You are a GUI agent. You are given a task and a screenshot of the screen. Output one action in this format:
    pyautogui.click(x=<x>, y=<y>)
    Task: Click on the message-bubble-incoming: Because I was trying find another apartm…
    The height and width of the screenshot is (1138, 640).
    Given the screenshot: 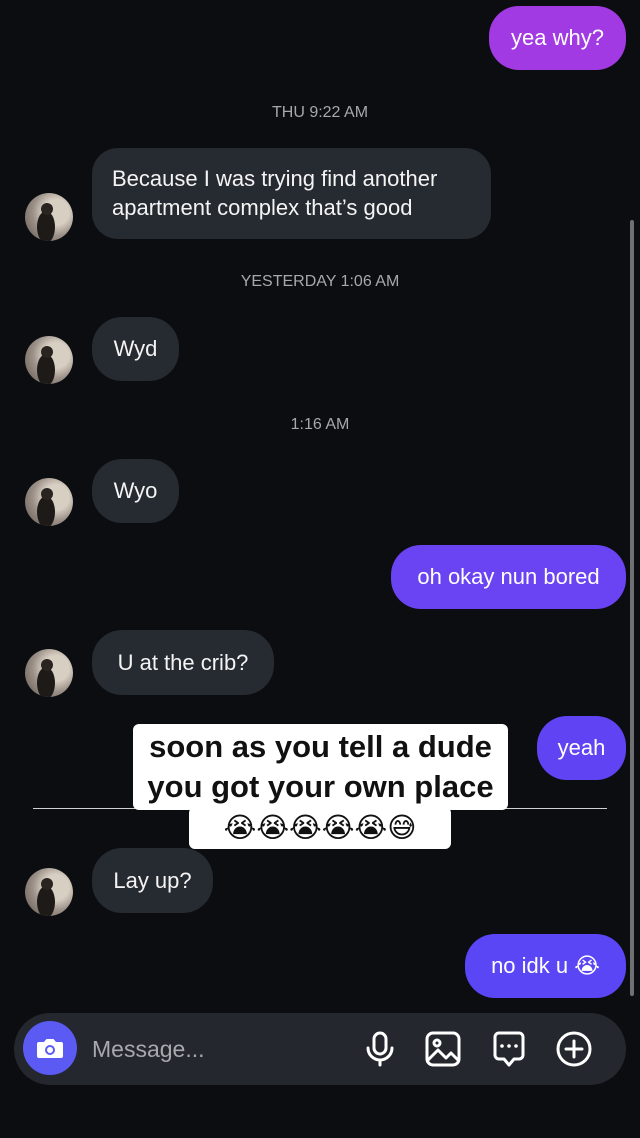 What is the action you would take?
    pyautogui.click(x=291, y=193)
    